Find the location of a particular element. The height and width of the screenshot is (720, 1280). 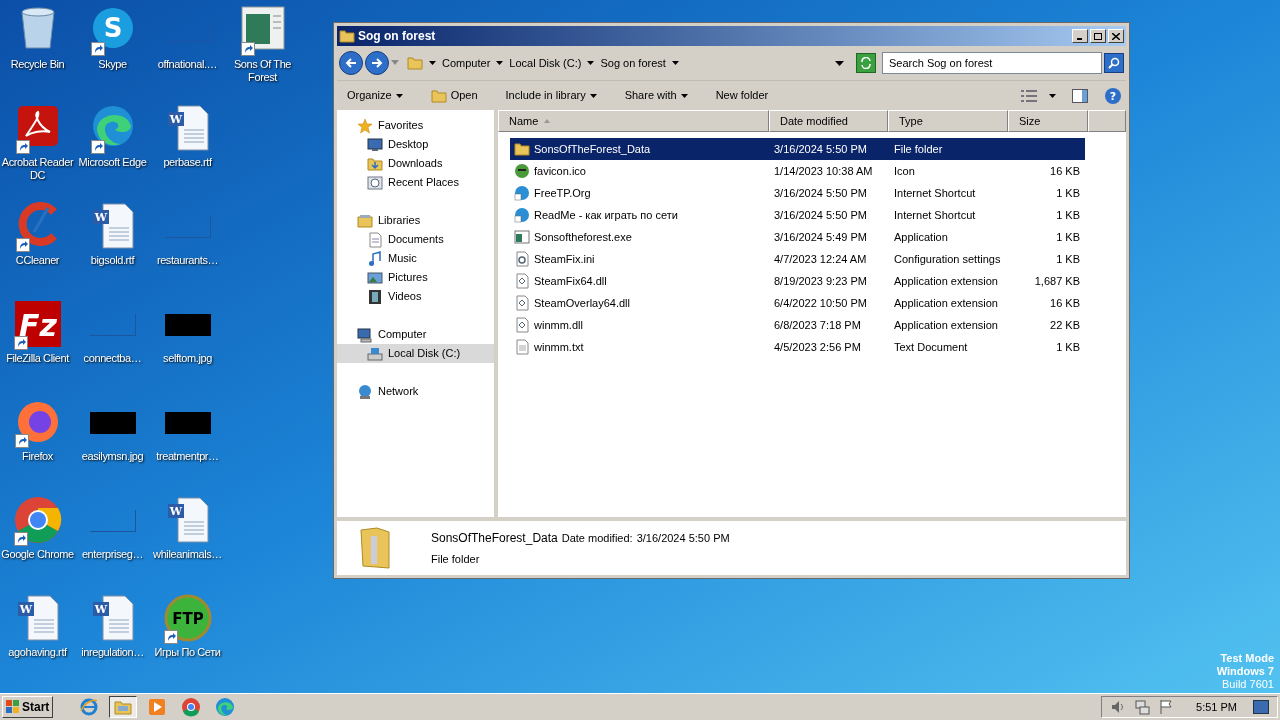

desktop-icon: Sons Of The Forest is located at coordinates (262, 49).